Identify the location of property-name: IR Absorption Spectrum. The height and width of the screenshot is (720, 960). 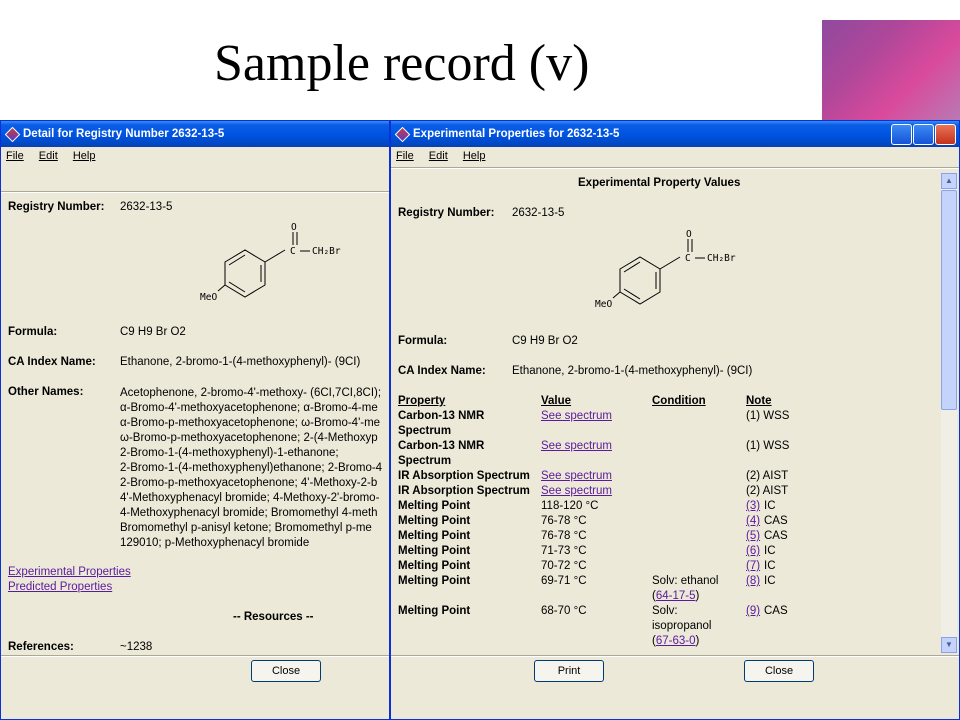
(464, 491).